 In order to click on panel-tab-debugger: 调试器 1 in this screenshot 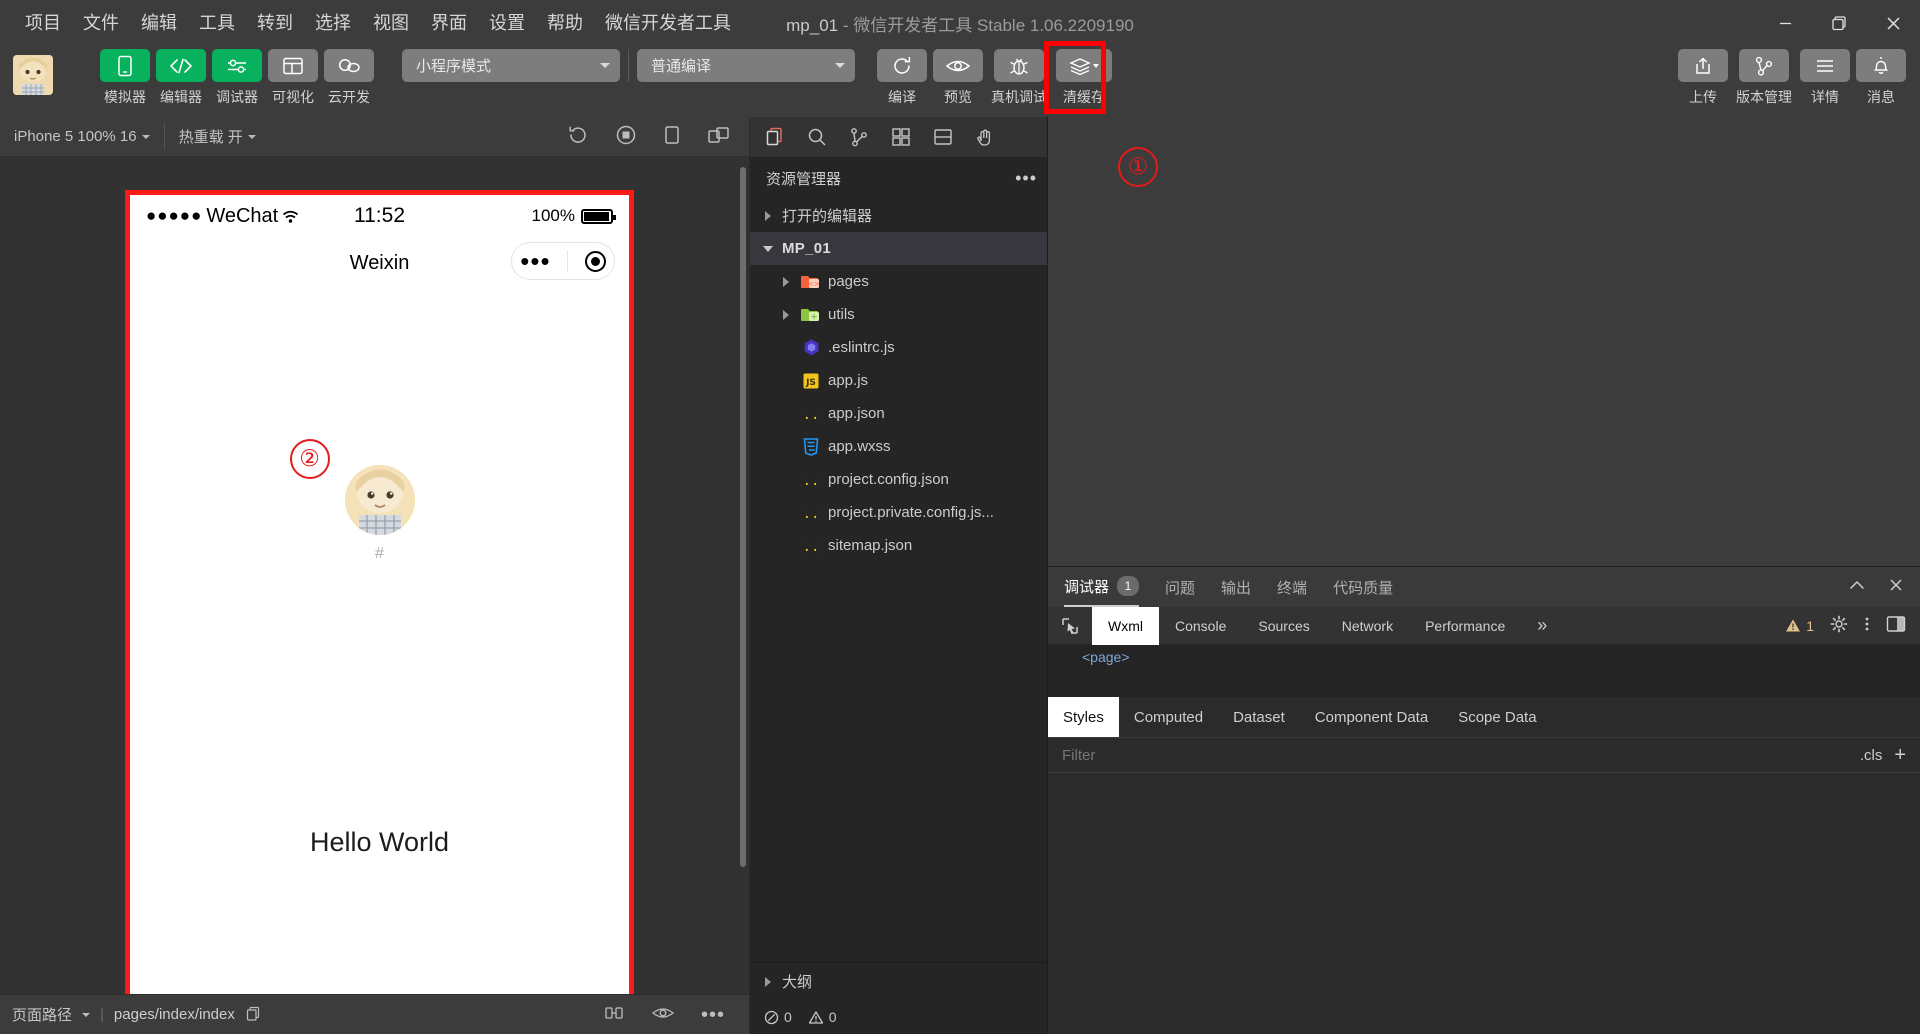, I will do `click(1102, 587)`.